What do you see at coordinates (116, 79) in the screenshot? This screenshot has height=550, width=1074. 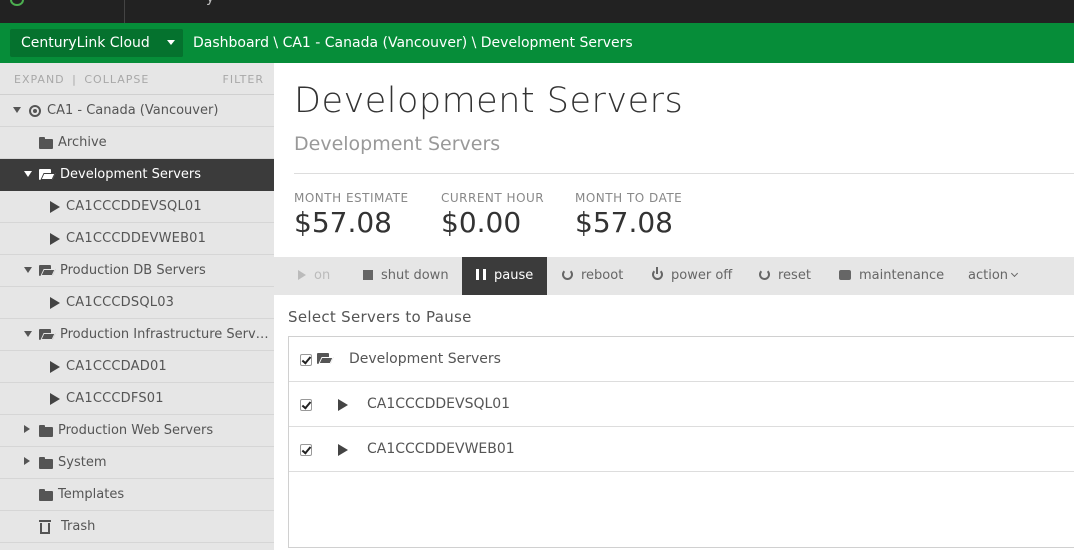 I see `collapse-link: COLLAPSE` at bounding box center [116, 79].